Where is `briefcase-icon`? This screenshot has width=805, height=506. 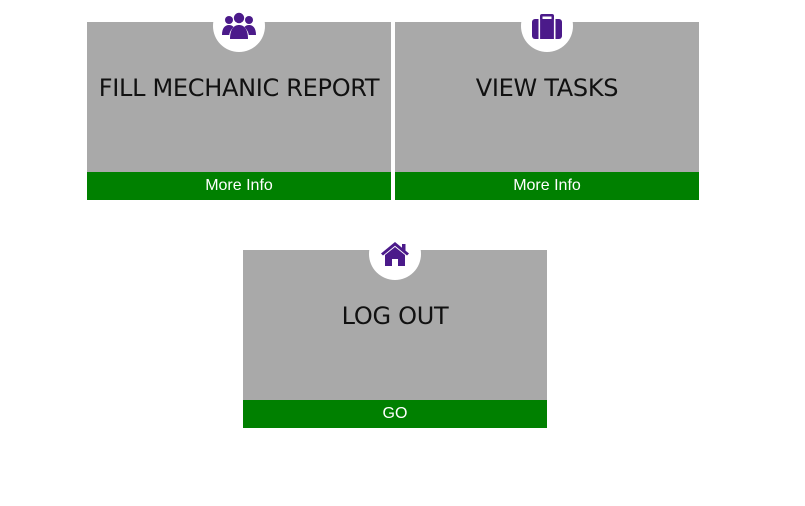 briefcase-icon is located at coordinates (547, 26).